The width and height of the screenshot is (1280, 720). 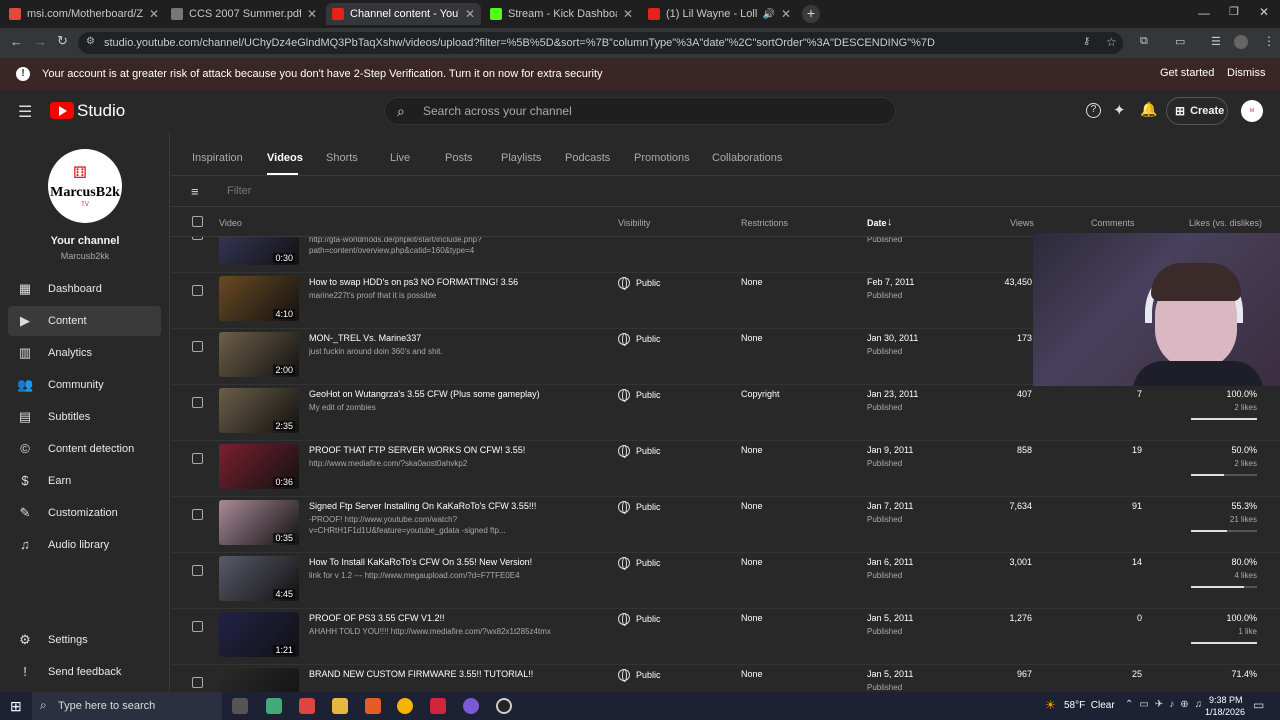 I want to click on downloads-icon: ☰, so click(x=1216, y=41).